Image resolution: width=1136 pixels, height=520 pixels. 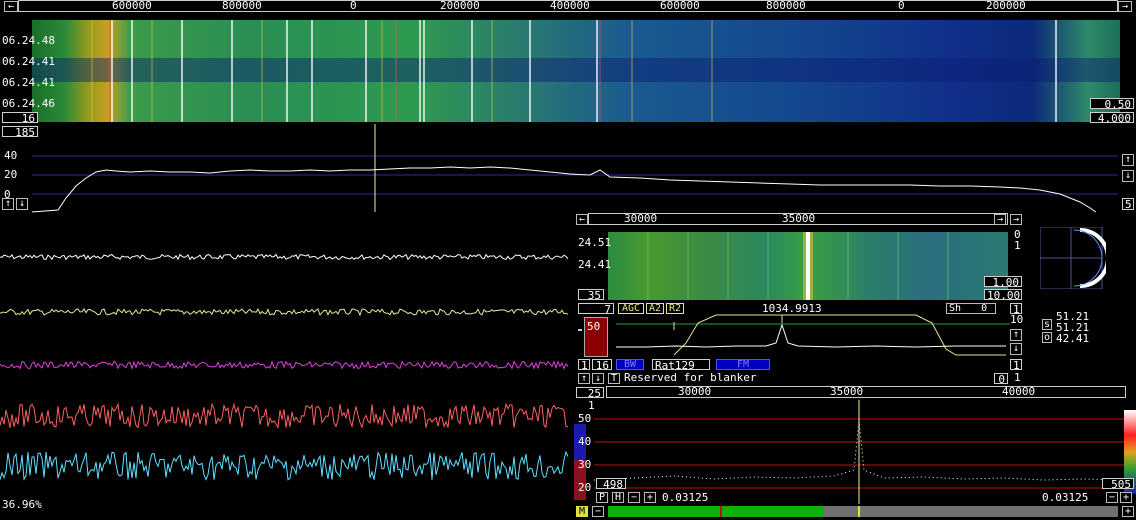 I want to click on hires-freq-tick: 35000, so click(x=799, y=218).